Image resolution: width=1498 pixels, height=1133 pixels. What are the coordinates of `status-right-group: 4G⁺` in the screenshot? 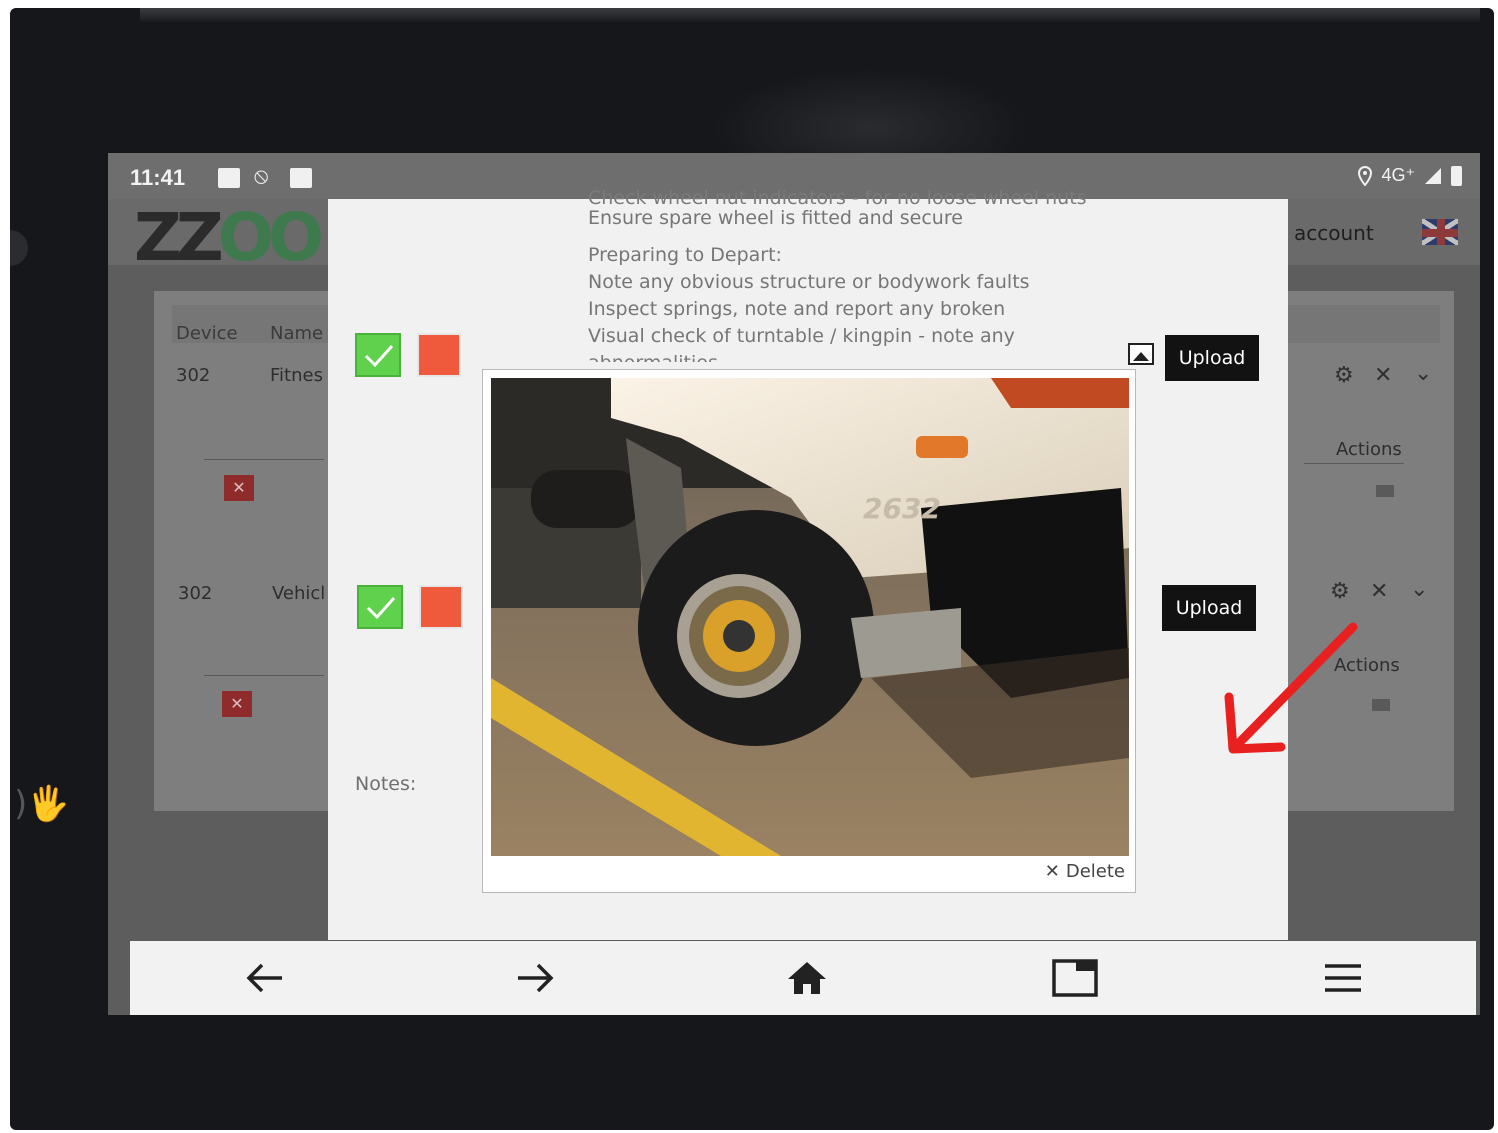 It's located at (1409, 175).